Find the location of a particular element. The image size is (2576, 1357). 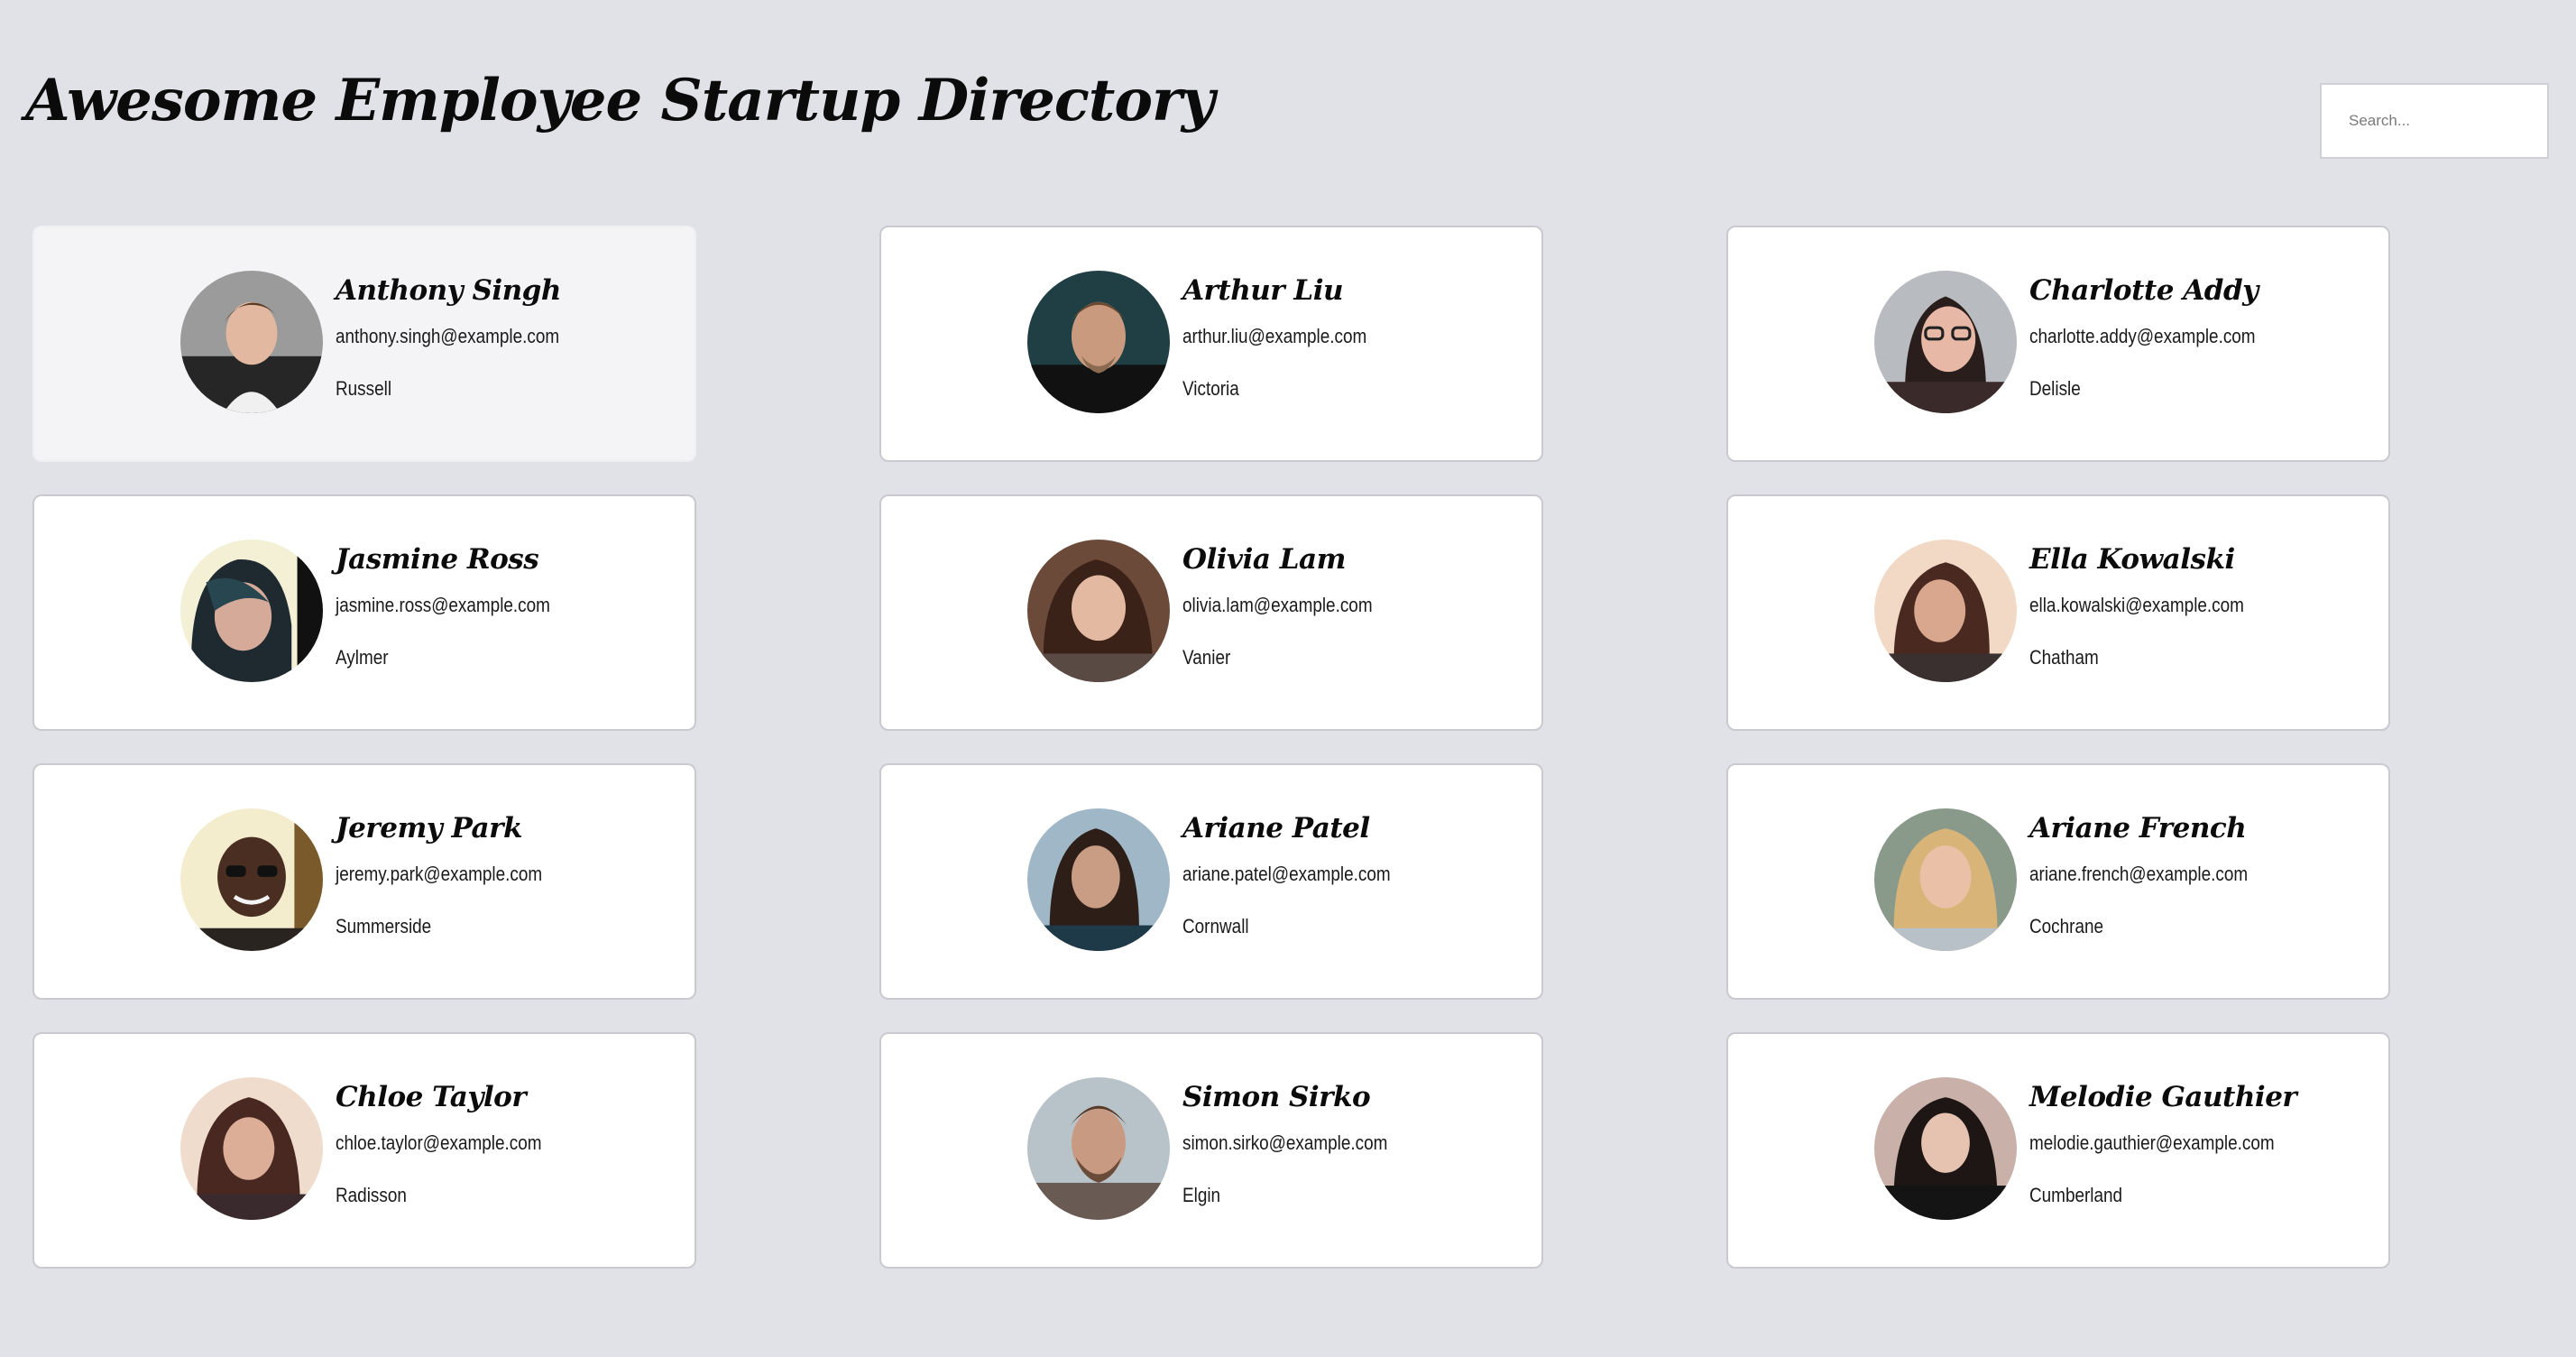

employee-email: jasmine.ross@example.com is located at coordinates (443, 605).